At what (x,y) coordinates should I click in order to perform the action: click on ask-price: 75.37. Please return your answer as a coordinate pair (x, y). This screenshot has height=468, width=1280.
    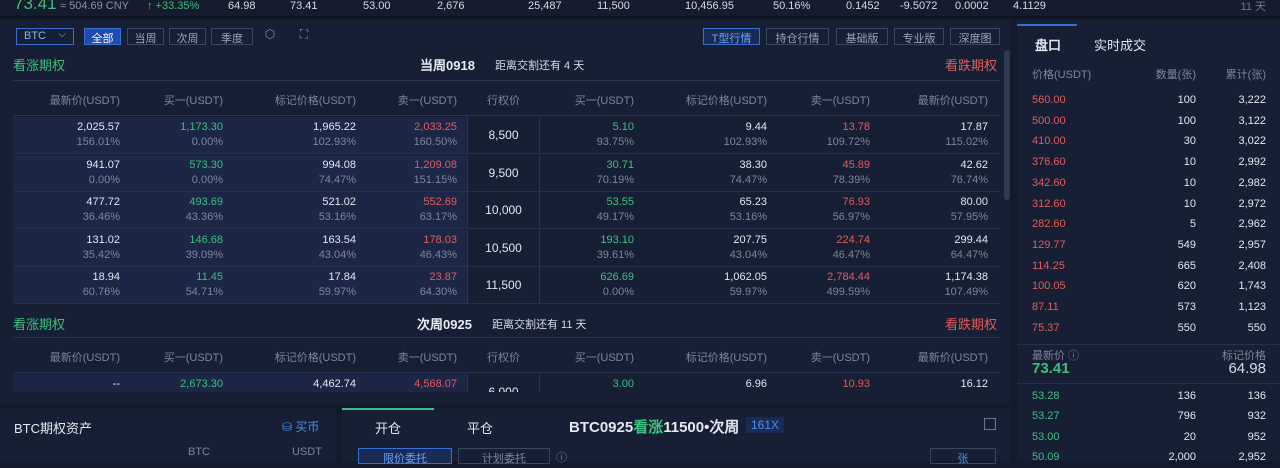
    Looking at the image, I should click on (1046, 327).